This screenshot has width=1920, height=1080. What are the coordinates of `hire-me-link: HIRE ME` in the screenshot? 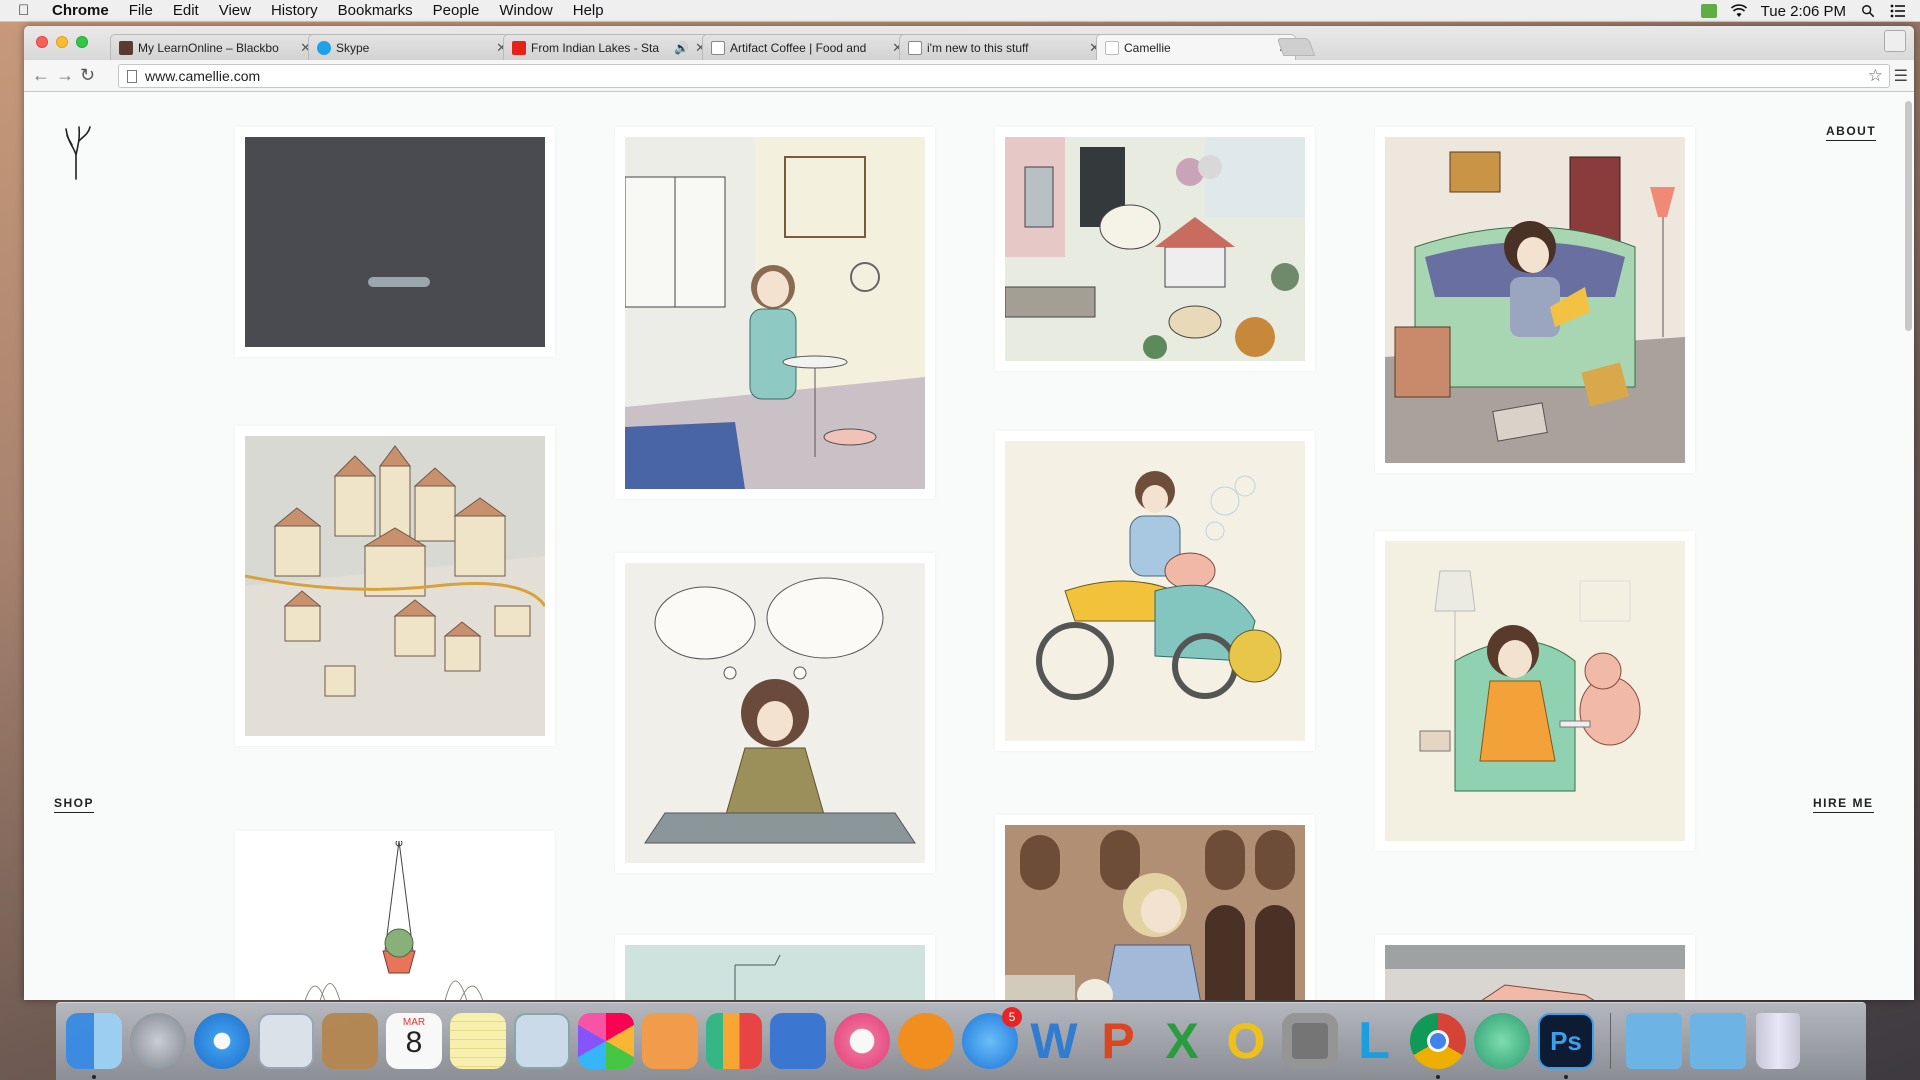 It's located at (1843, 804).